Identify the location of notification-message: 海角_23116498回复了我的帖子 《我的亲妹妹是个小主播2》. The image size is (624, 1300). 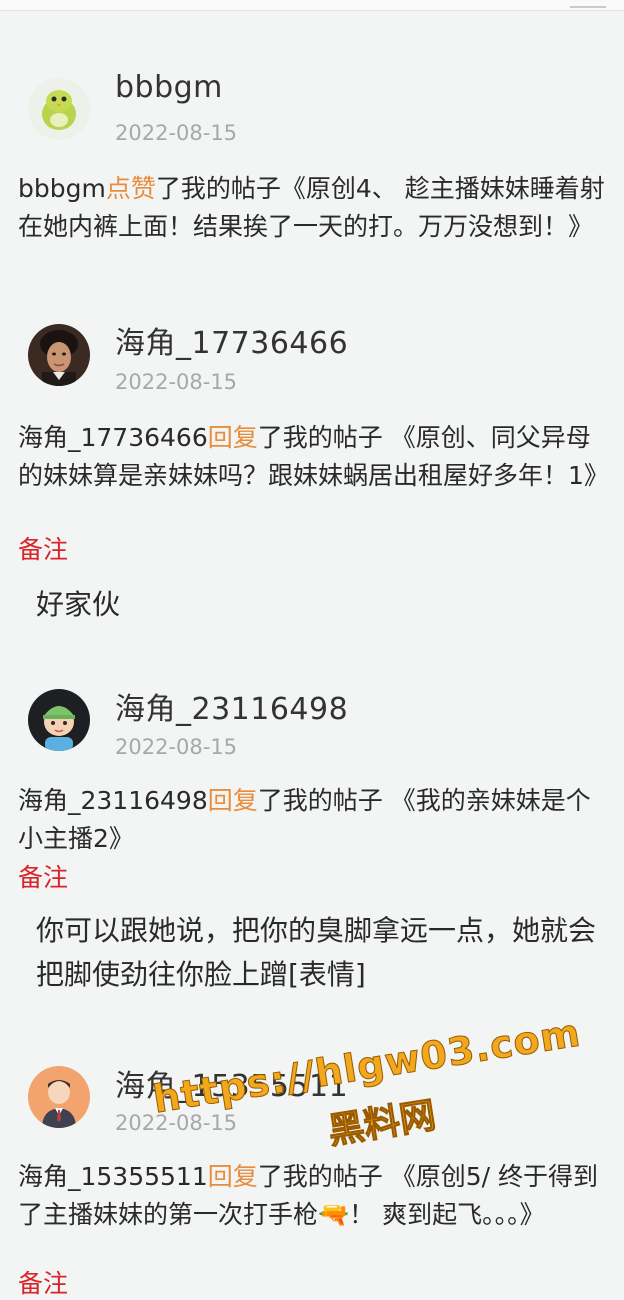
(313, 820).